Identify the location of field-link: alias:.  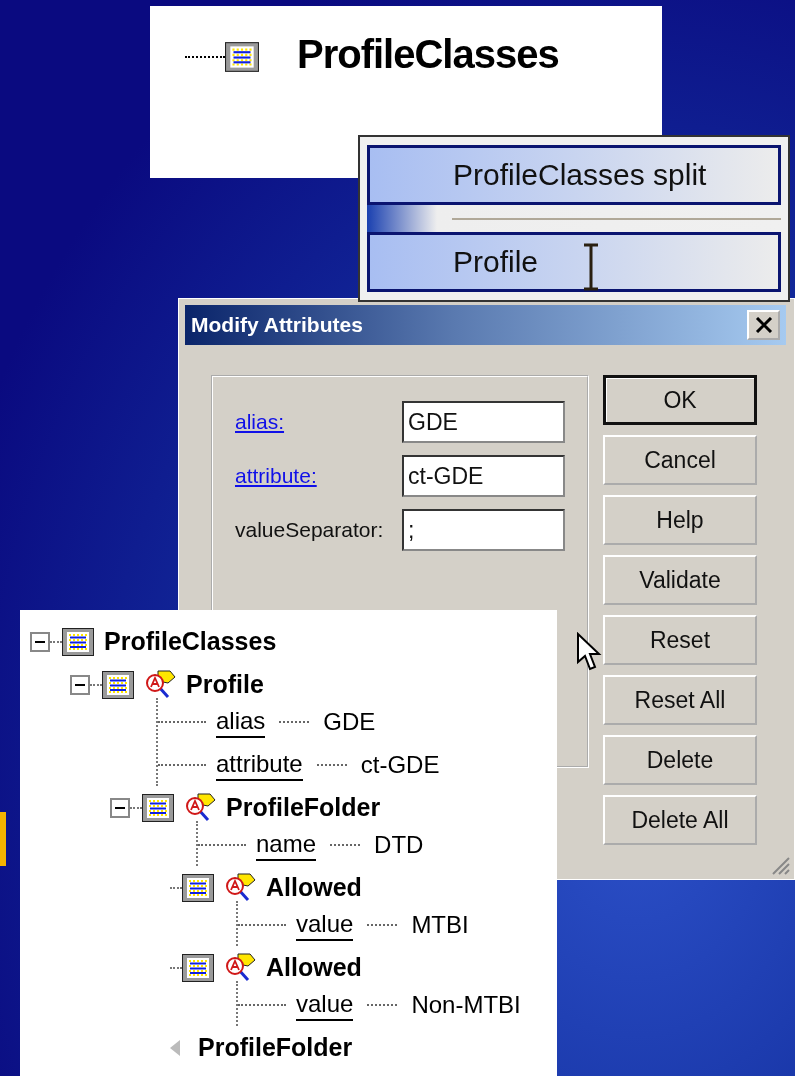
(318, 422).